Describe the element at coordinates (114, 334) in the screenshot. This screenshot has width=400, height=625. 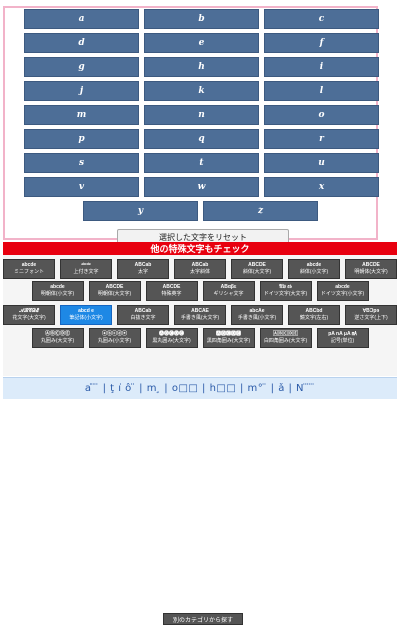
I see `font-style-sample: ⓐⓑⓒⓓⓔ` at that location.